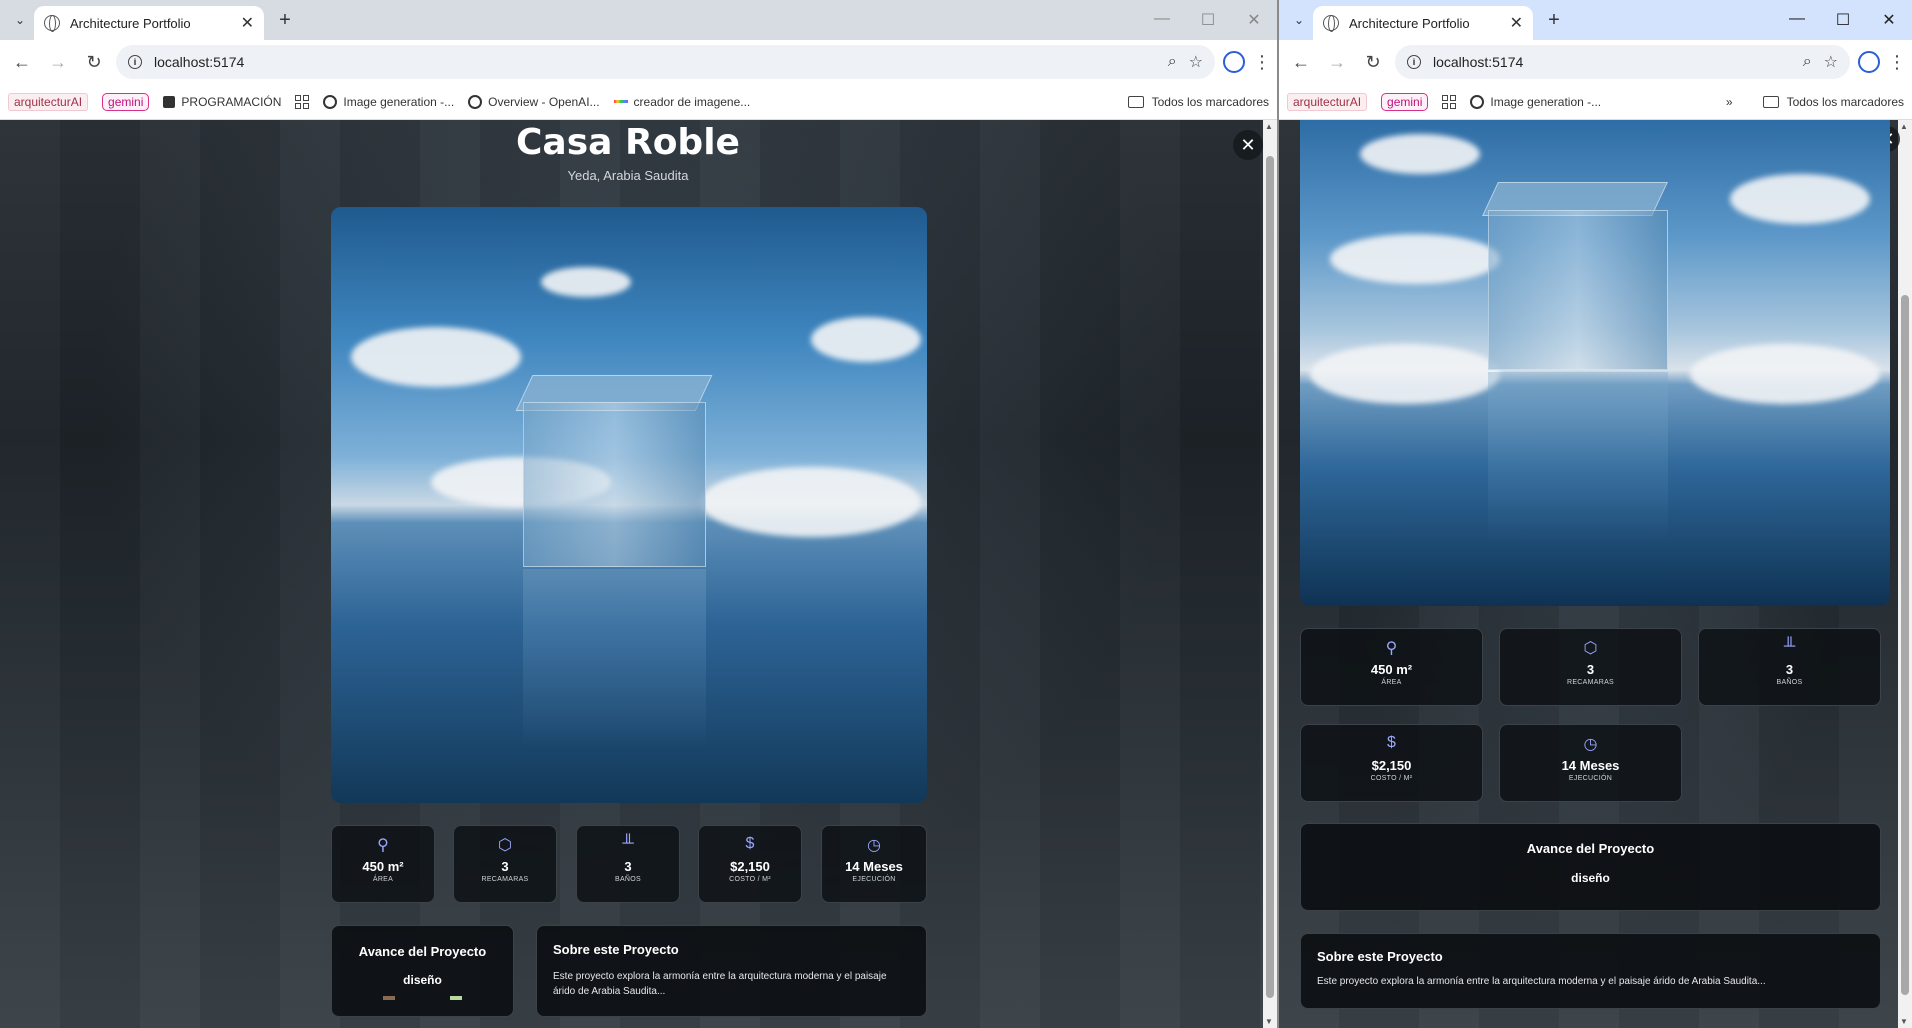 This screenshot has width=1912, height=1028. What do you see at coordinates (1391, 765) in the screenshot?
I see `stat-value: $2,150` at bounding box center [1391, 765].